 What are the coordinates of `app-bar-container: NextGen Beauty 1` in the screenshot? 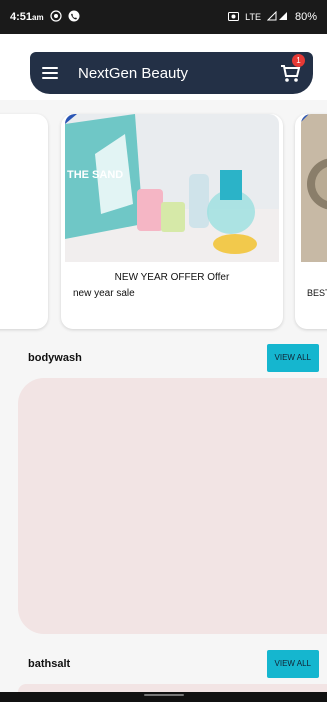 It's located at (163, 67).